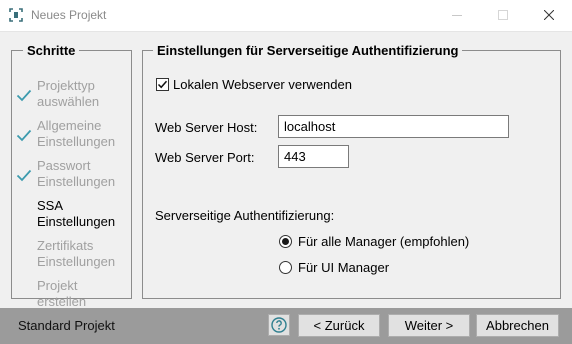  Describe the element at coordinates (76, 173) in the screenshot. I see `step-label: Passwort Einstellungen` at that location.